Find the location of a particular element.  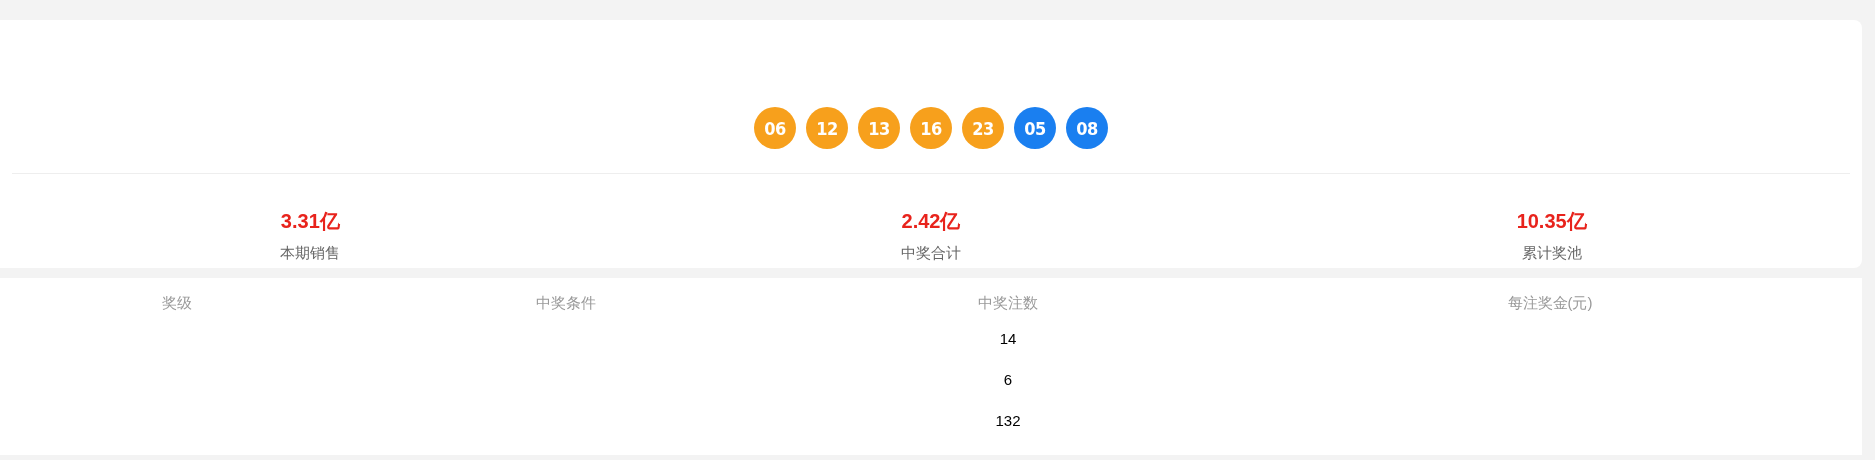

stat-value: 3.31亿 is located at coordinates (310, 221).